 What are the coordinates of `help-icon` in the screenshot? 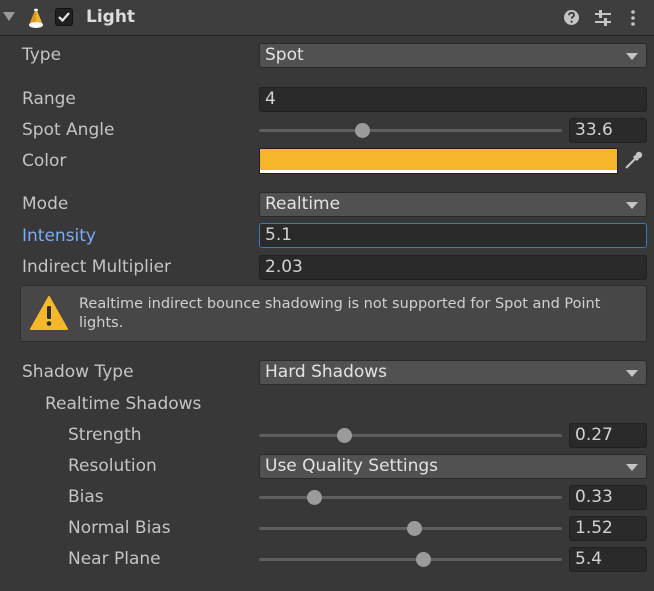 It's located at (571, 17).